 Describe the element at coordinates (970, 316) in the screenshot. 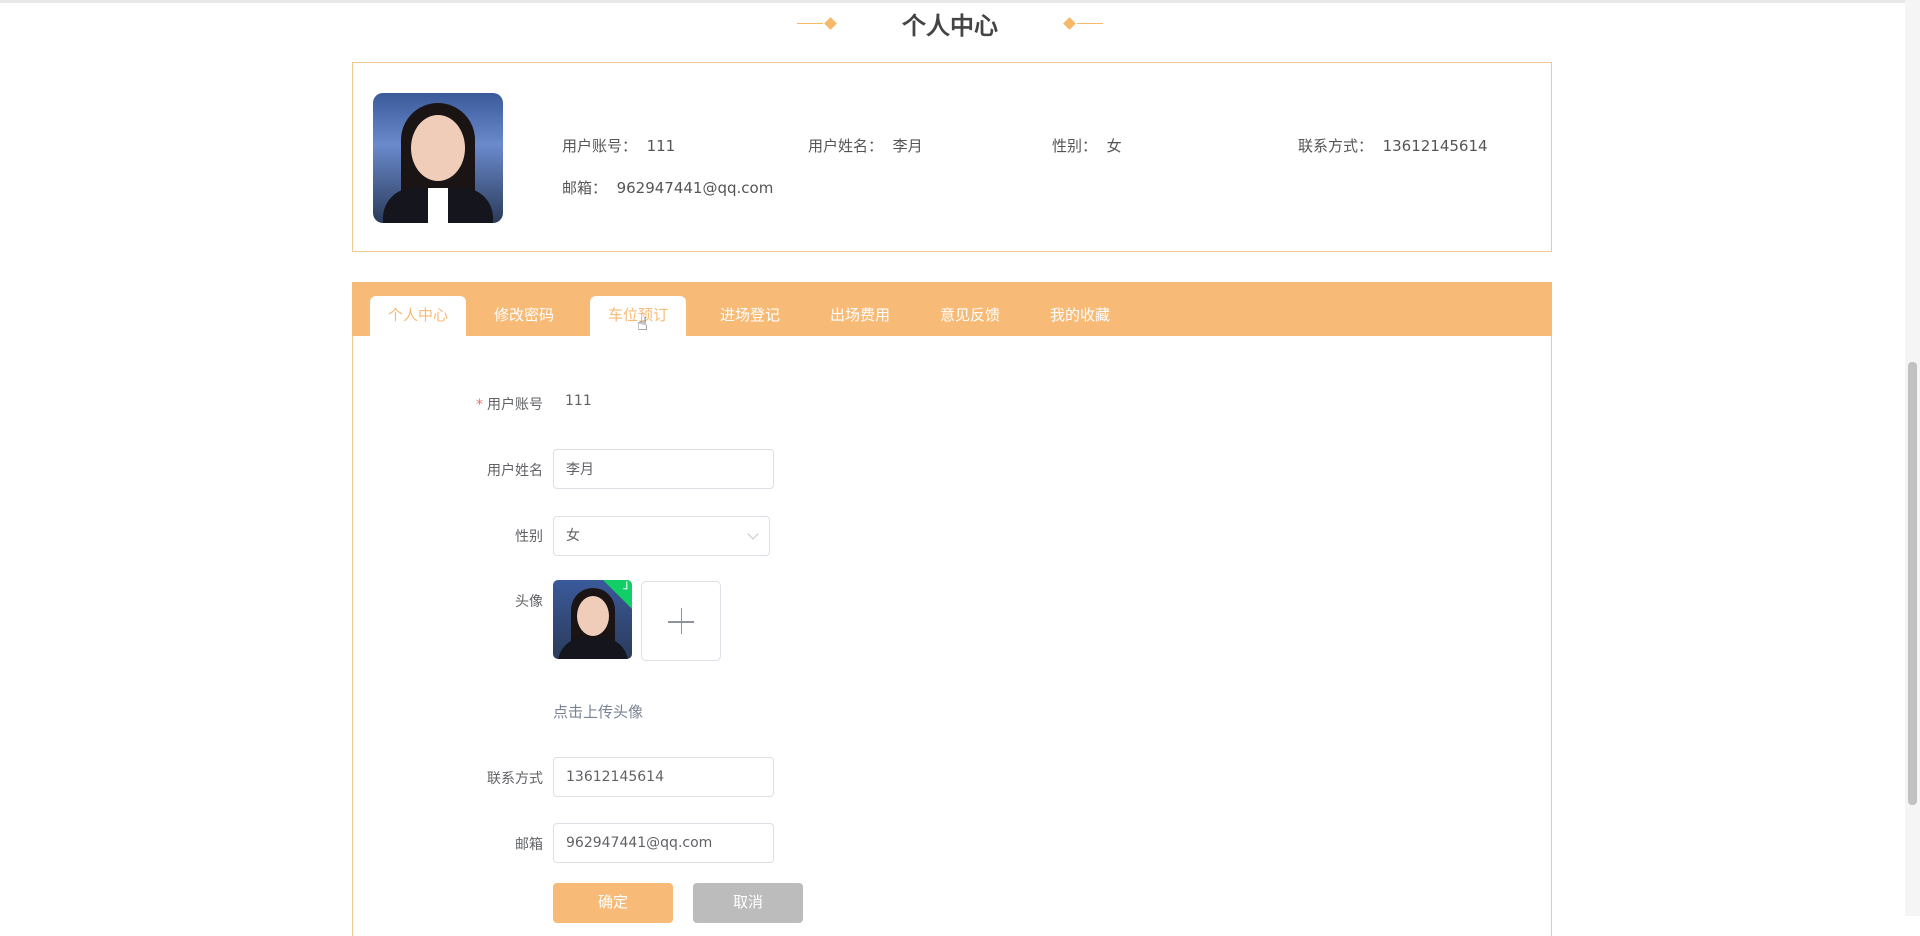

I see `tab-feedback: 意见反馈` at that location.